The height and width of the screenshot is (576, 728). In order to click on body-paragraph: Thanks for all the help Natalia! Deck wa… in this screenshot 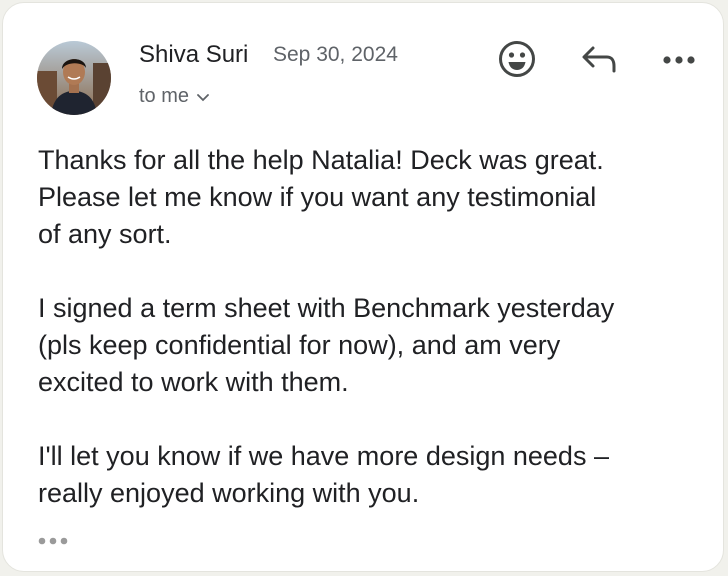, I will do `click(321, 197)`.